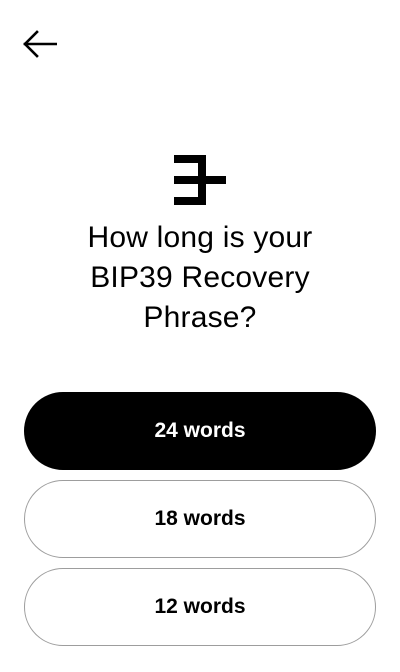  I want to click on title-line-2: BIP39 Recovery, so click(200, 277).